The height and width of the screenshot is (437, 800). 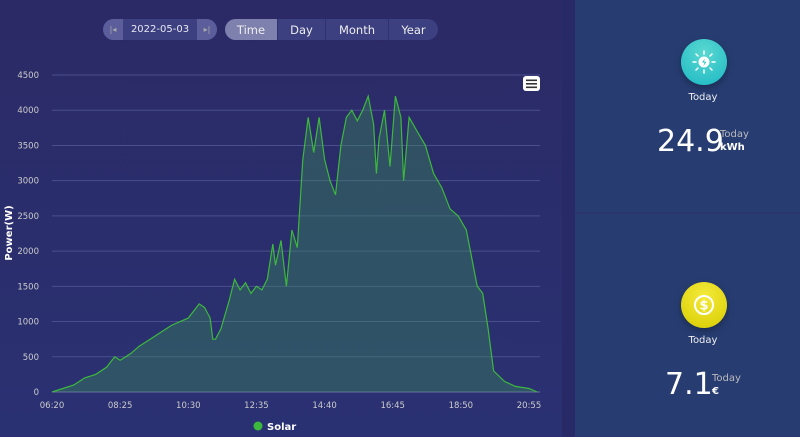 I want to click on y-tick-label: 4500, so click(x=28, y=76).